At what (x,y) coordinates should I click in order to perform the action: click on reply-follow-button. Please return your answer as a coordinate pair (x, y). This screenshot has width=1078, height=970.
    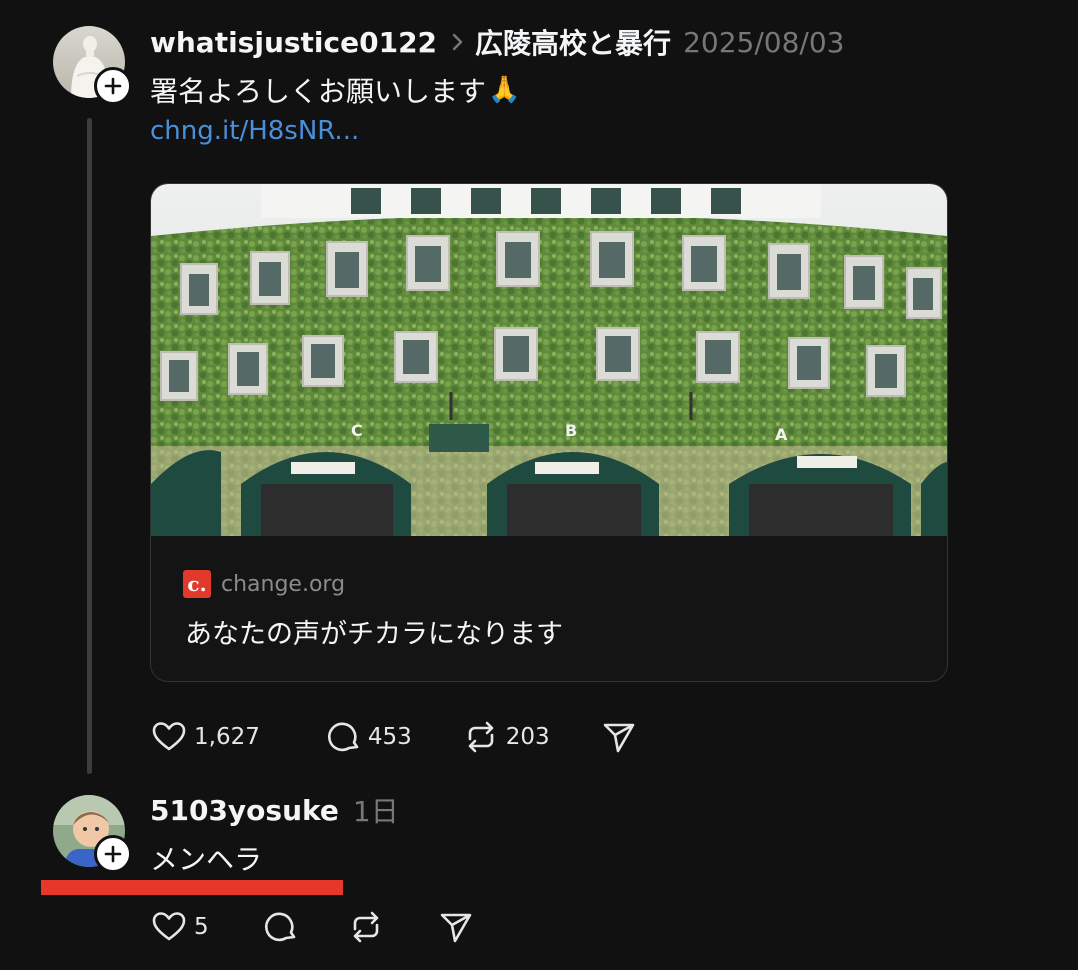
    Looking at the image, I should click on (113, 854).